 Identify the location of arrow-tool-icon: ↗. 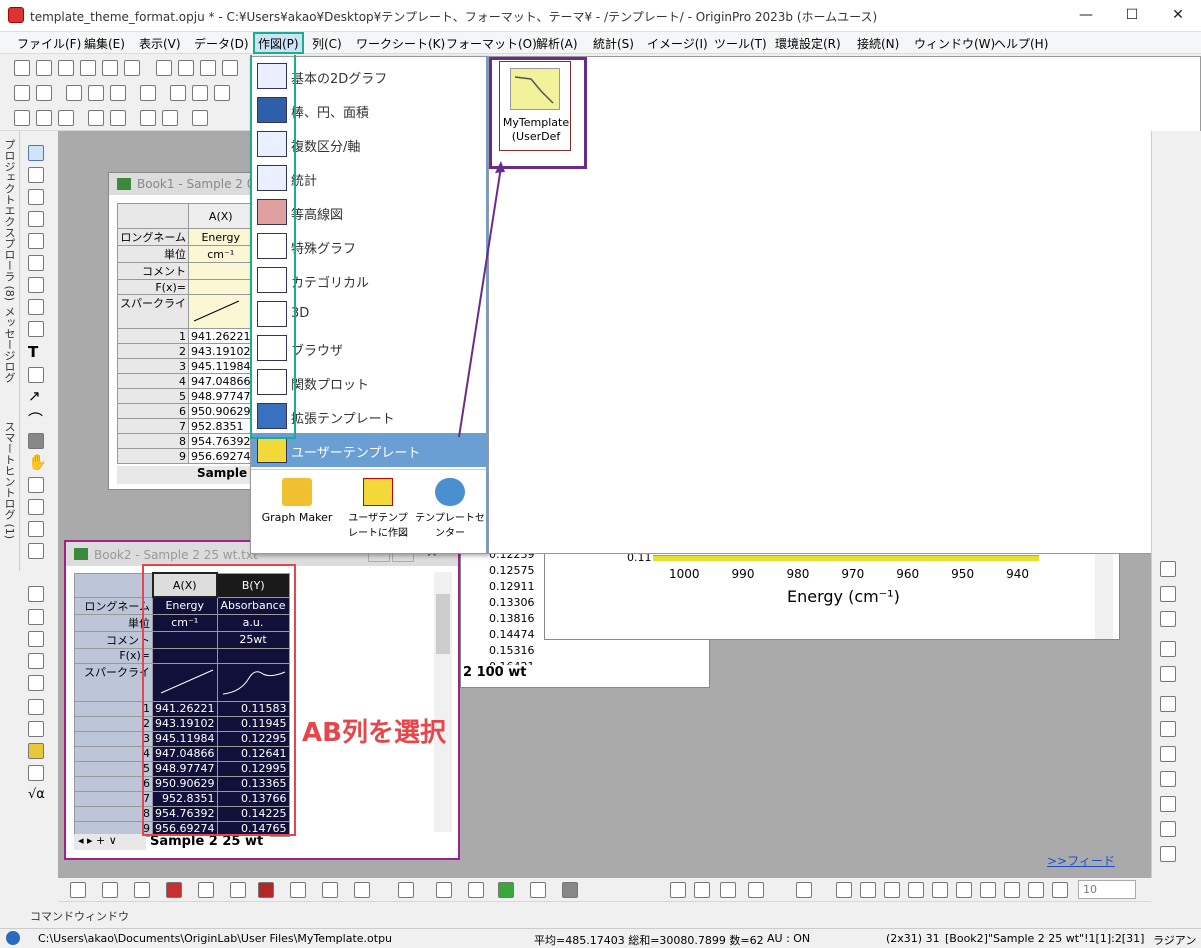
(34, 396).